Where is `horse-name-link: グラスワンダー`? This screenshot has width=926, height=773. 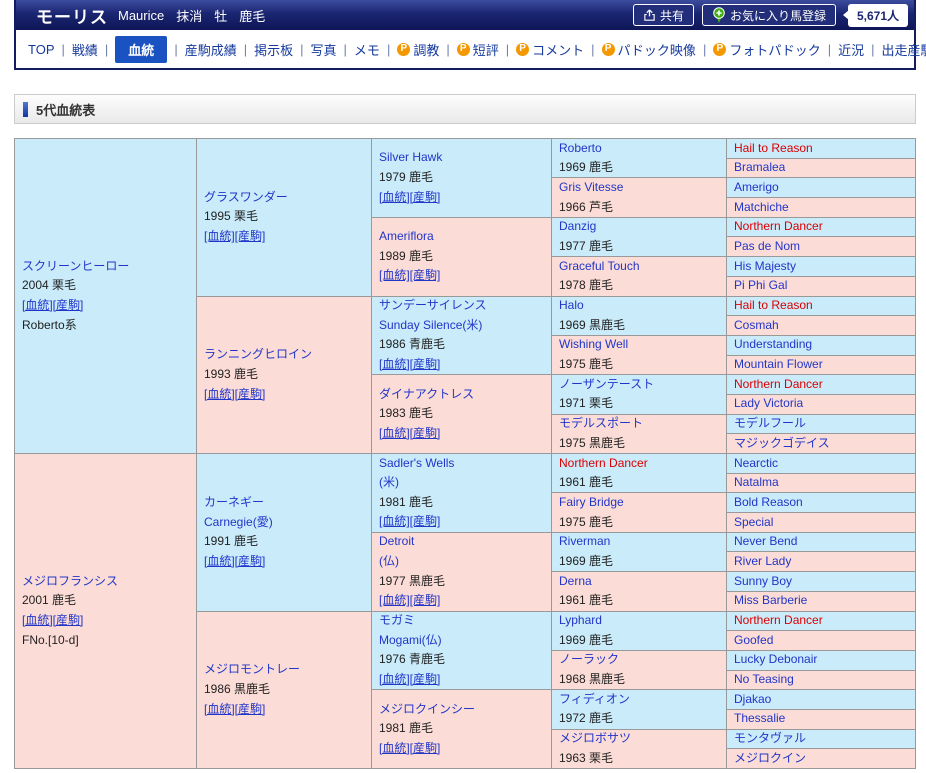
horse-name-link: グラスワンダー is located at coordinates (287, 198).